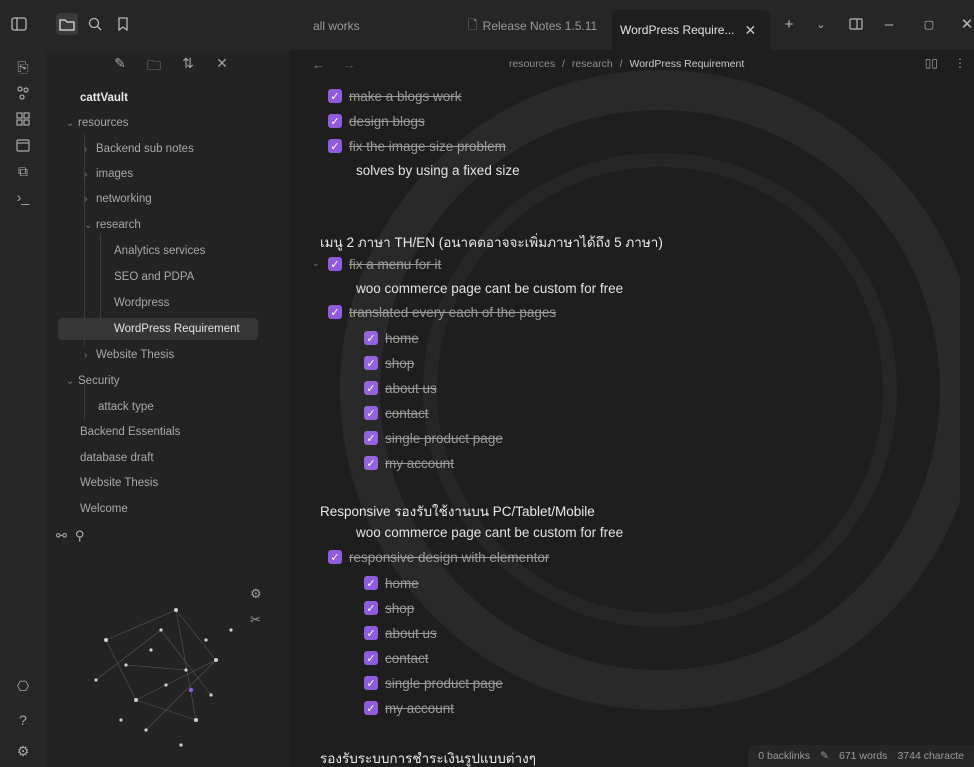  I want to click on folder-images: › images, so click(108, 174).